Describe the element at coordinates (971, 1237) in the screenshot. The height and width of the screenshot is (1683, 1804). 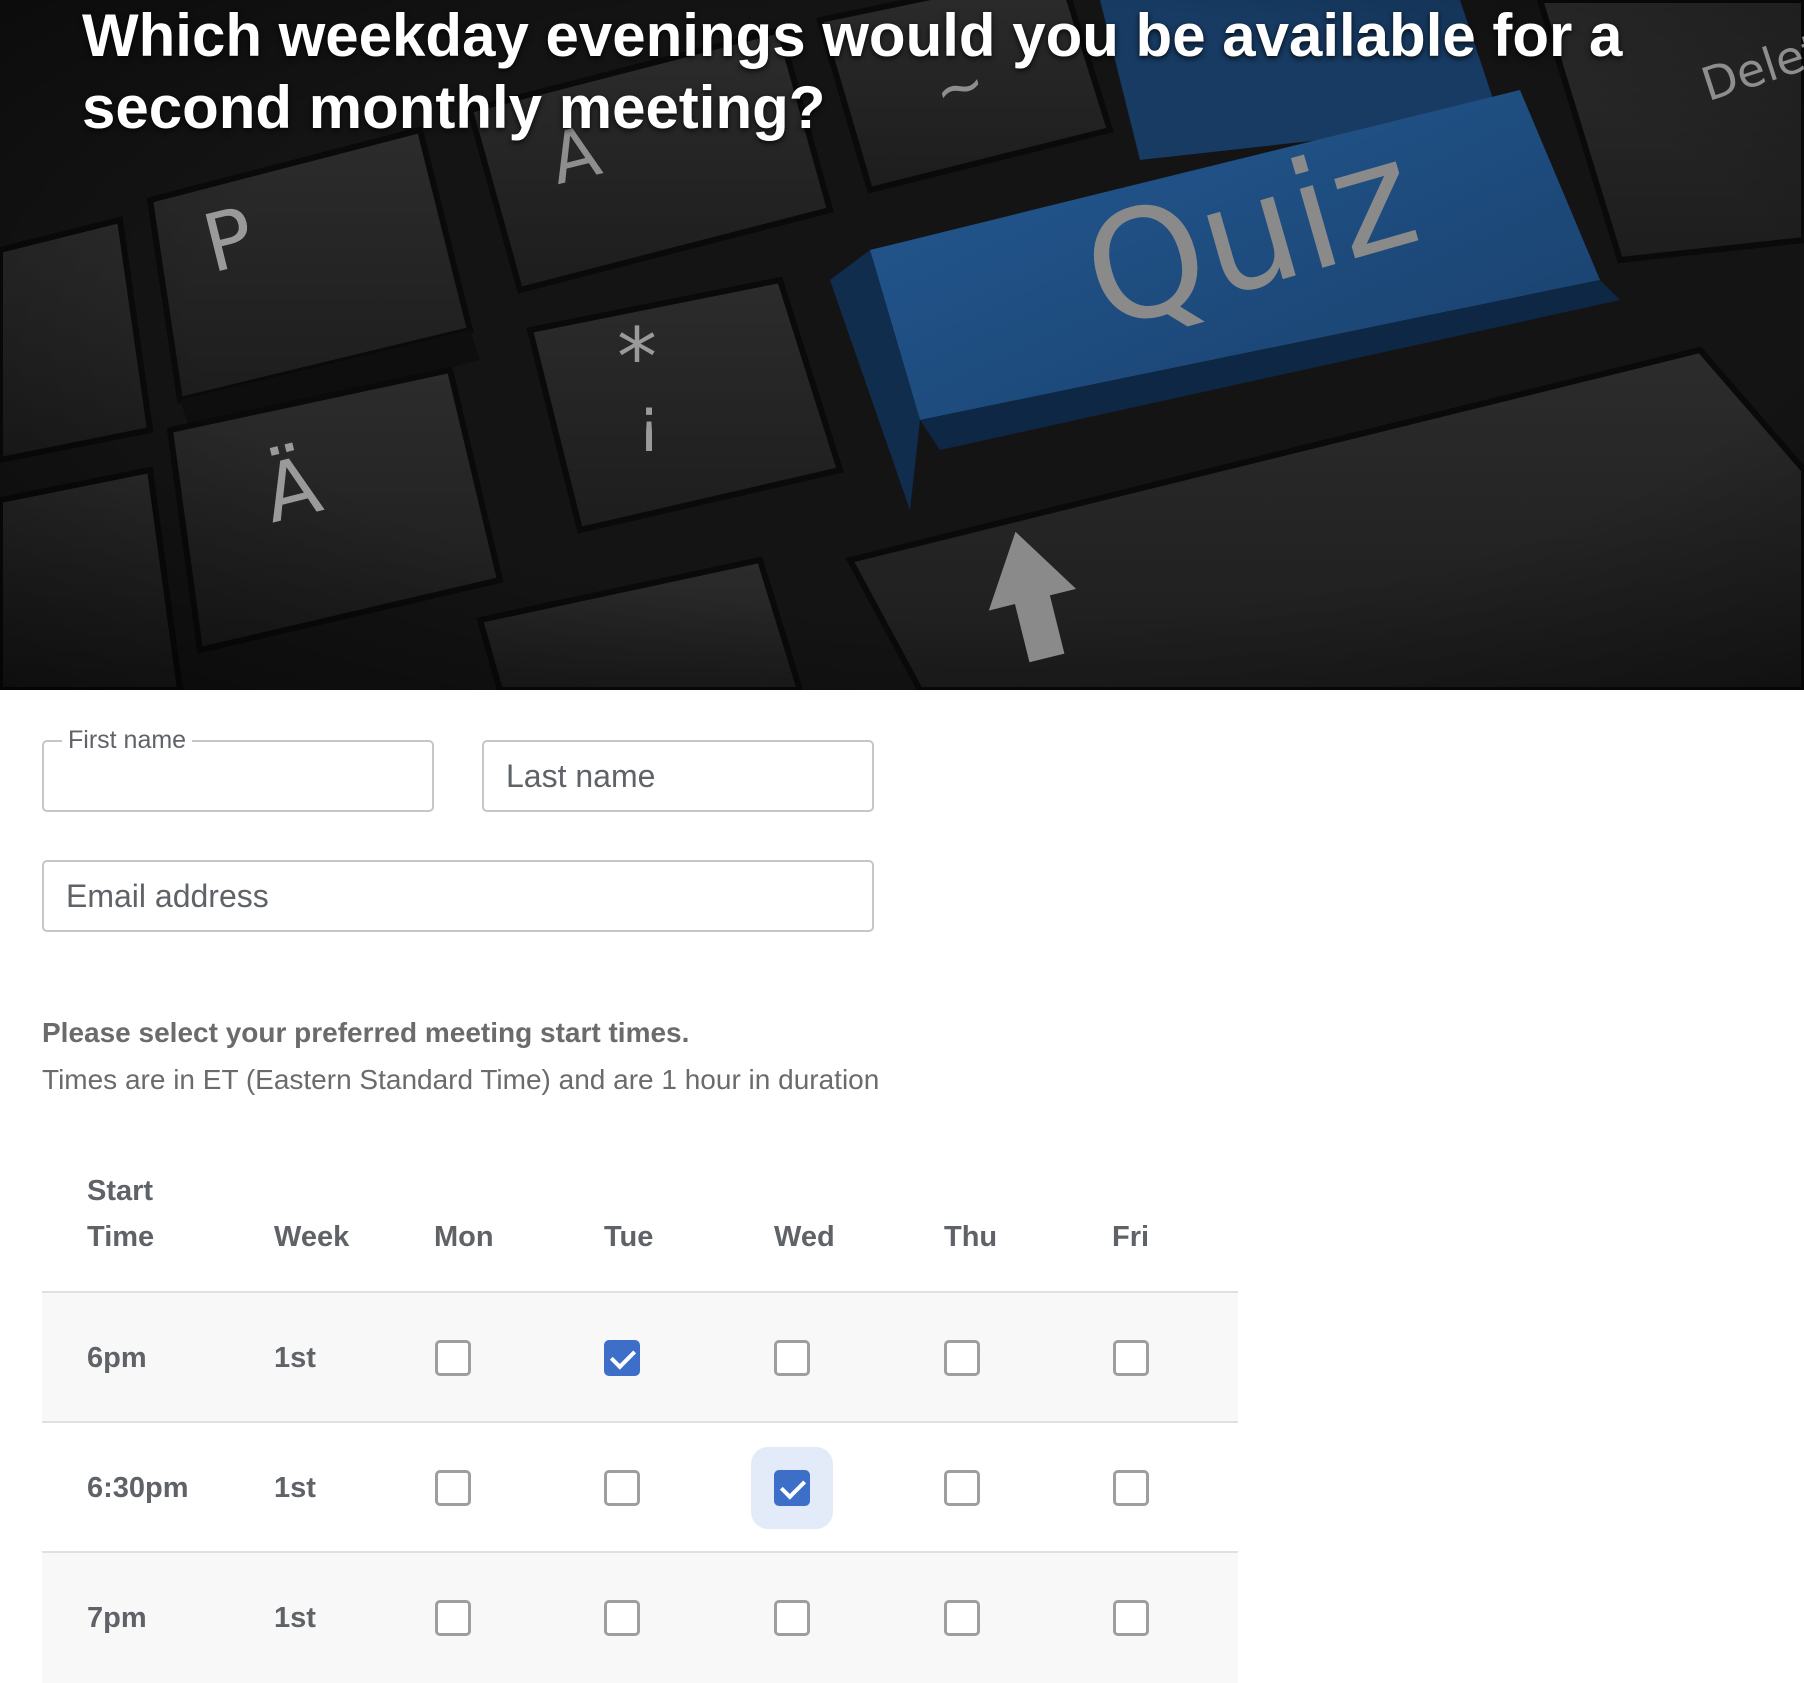
I see `header-thu: Thu` at that location.